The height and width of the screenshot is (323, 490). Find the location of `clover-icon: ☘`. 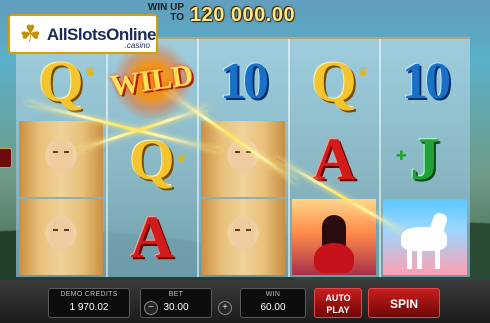

clover-icon: ☘ is located at coordinates (30, 34).